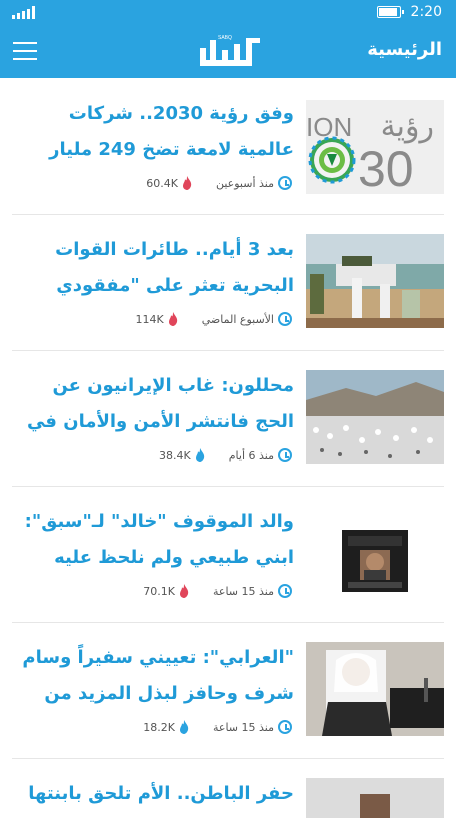  What do you see at coordinates (237, 319) in the screenshot?
I see `article-time: الأسبوع الماضي` at bounding box center [237, 319].